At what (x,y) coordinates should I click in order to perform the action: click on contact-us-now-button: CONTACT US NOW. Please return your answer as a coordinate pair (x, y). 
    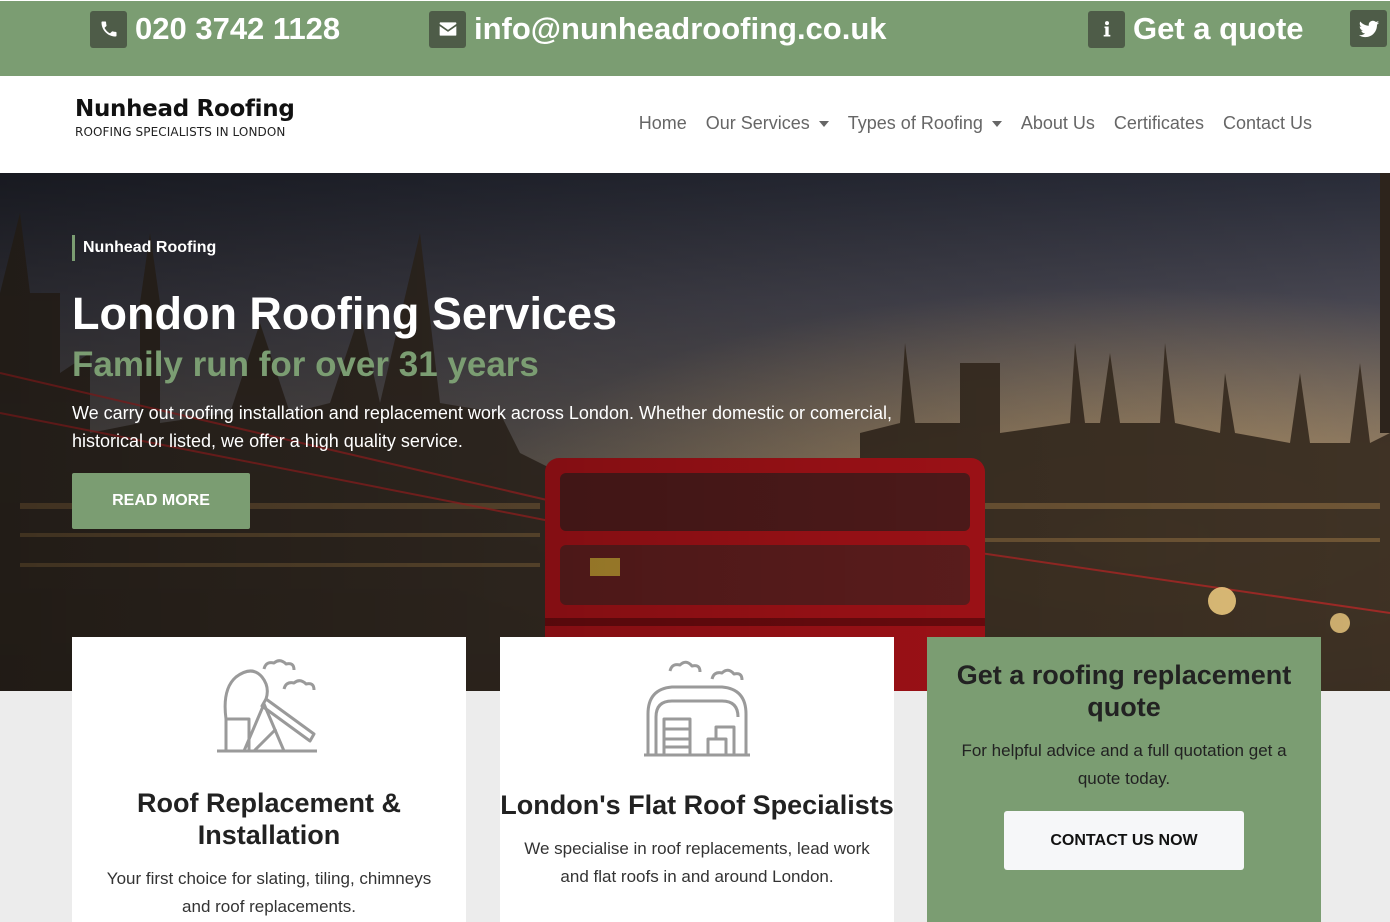
    Looking at the image, I should click on (1124, 840).